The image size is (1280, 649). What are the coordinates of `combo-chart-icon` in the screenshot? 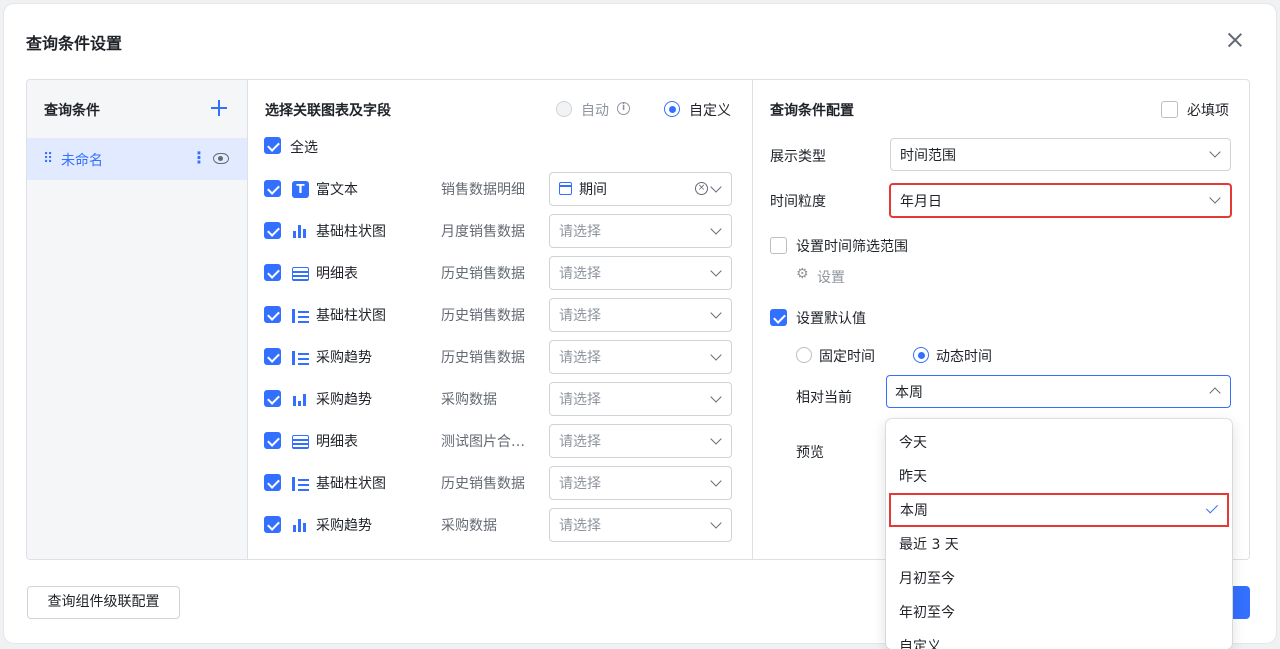 It's located at (300, 399).